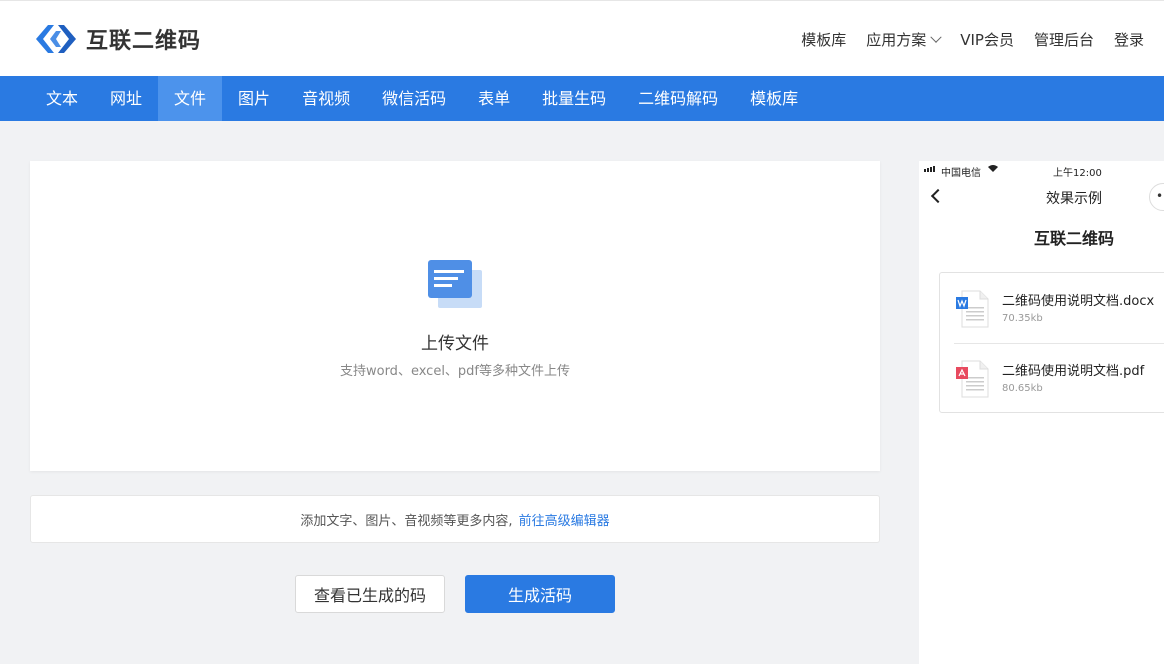 The width and height of the screenshot is (1164, 664). What do you see at coordinates (1073, 371) in the screenshot?
I see `file-name: 二维码使用说明文档.pdf` at bounding box center [1073, 371].